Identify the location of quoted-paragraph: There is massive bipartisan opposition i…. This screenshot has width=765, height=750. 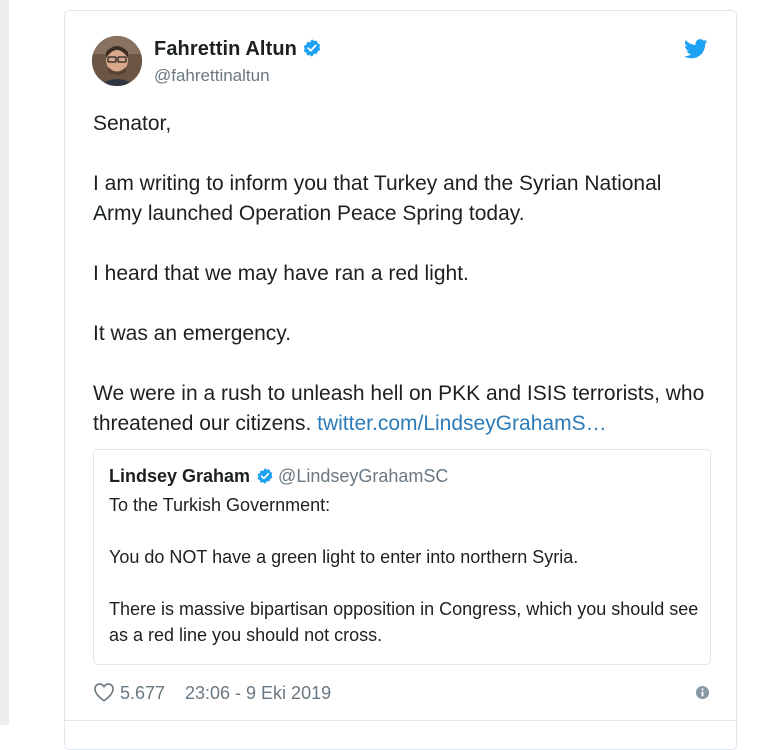
(404, 622).